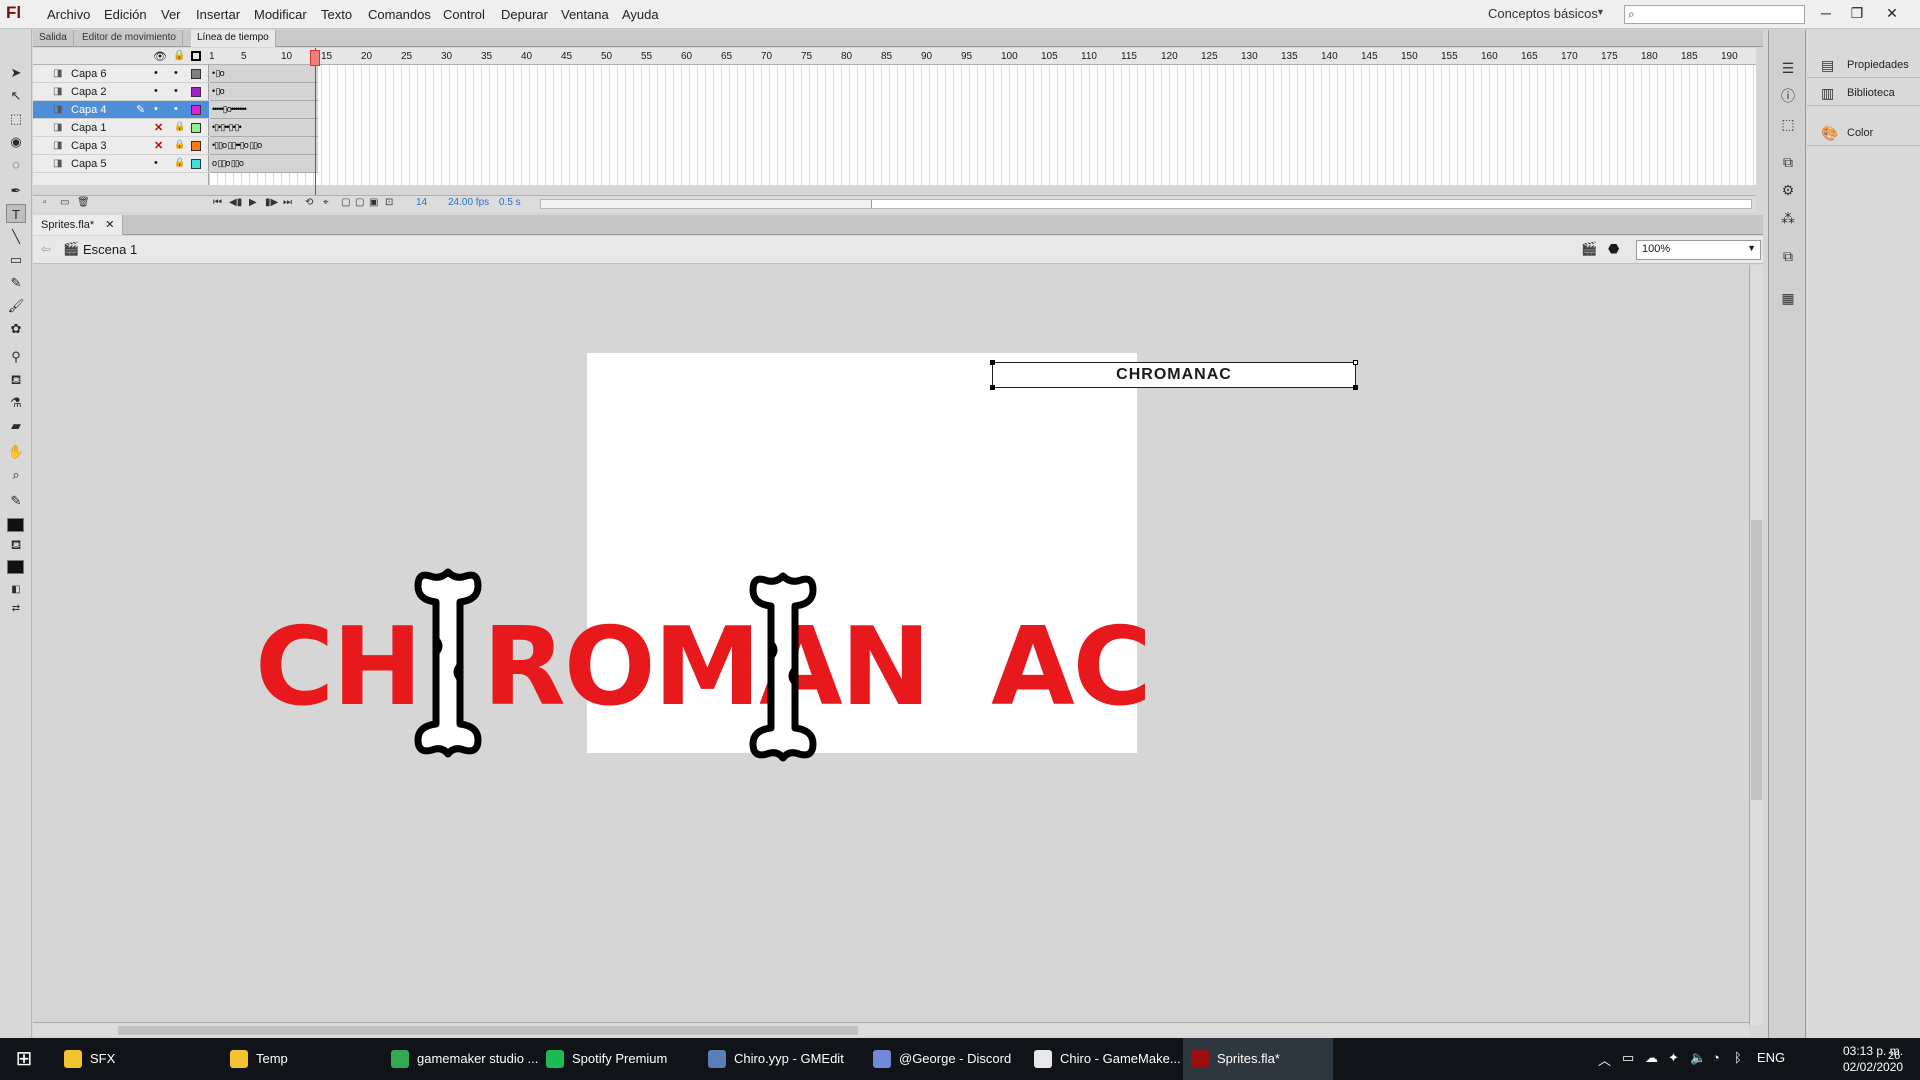  Describe the element at coordinates (88, 74) in the screenshot. I see `layer-name: Capa 6` at that location.